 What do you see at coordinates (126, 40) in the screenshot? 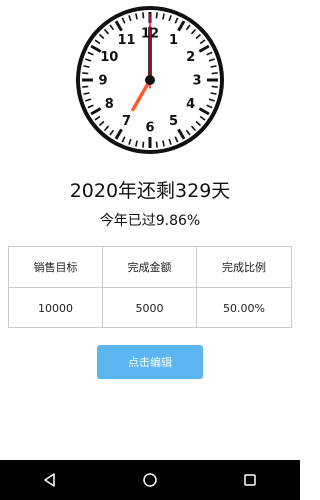
I see `clock-number: 11` at bounding box center [126, 40].